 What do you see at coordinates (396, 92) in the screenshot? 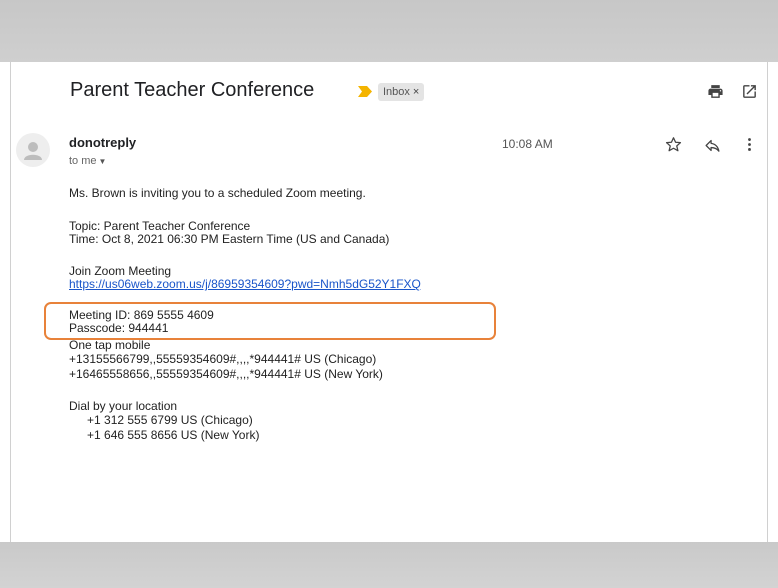
I see `inbox-label-text: Inbox` at bounding box center [396, 92].